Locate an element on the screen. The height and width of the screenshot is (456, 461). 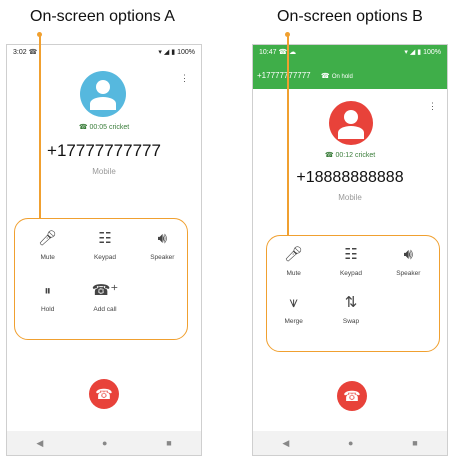
held-status: On hold is located at coordinates (342, 77).